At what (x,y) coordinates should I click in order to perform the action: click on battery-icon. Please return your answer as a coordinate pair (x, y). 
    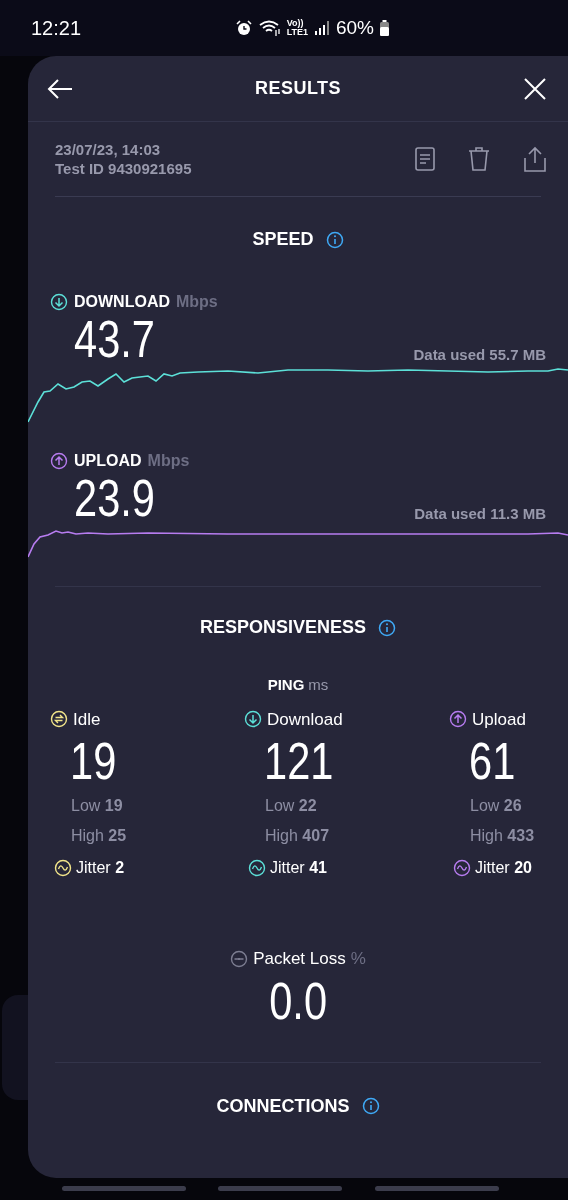
    Looking at the image, I should click on (384, 28).